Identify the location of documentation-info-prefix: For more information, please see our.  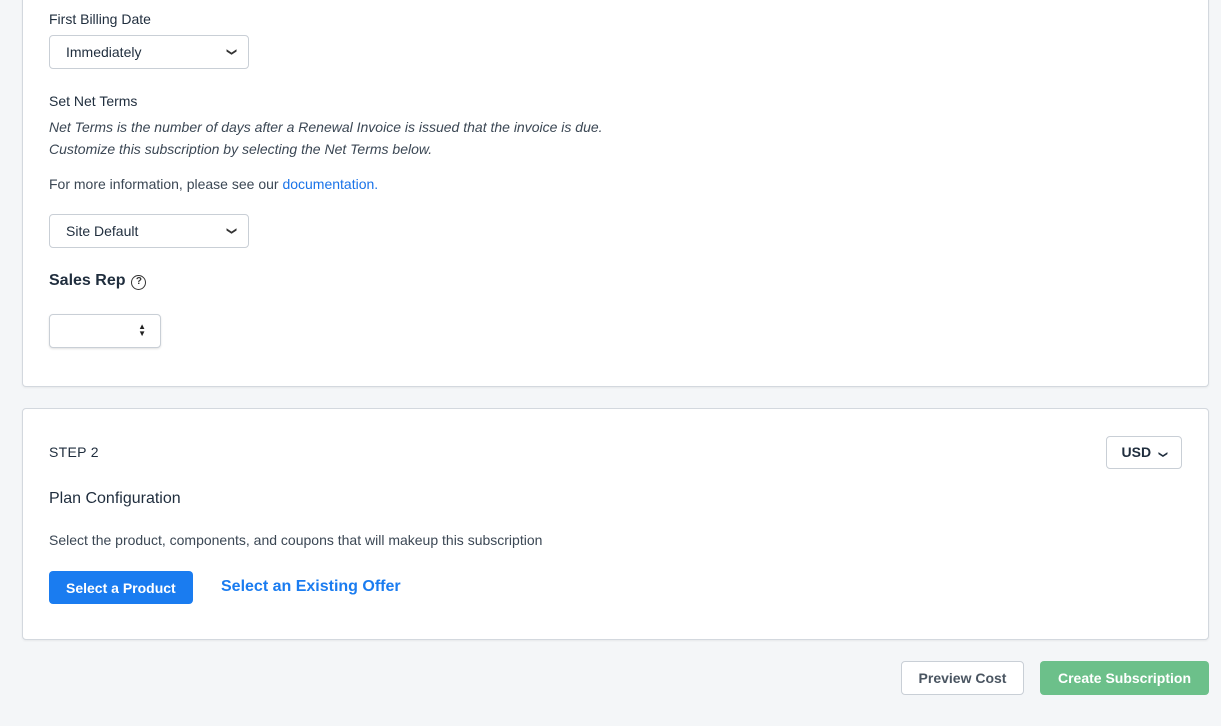
(166, 184).